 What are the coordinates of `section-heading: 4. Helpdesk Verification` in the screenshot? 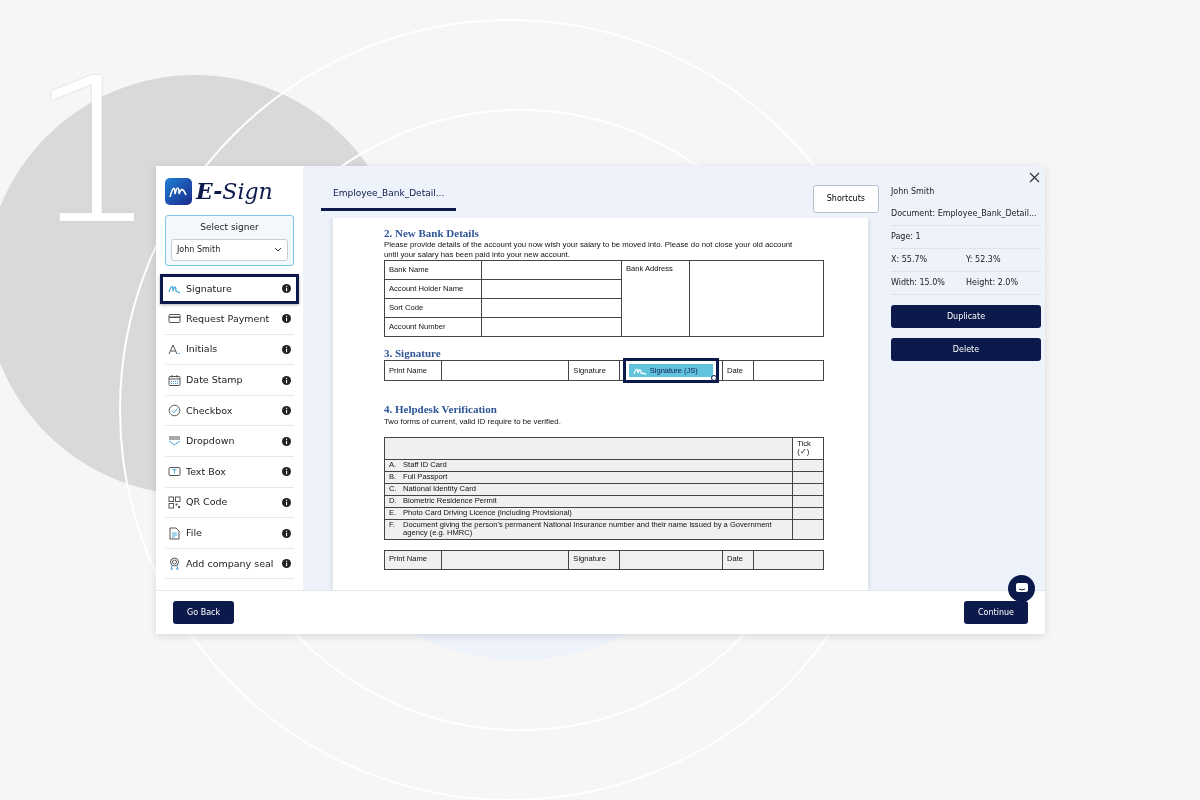 It's located at (441, 410).